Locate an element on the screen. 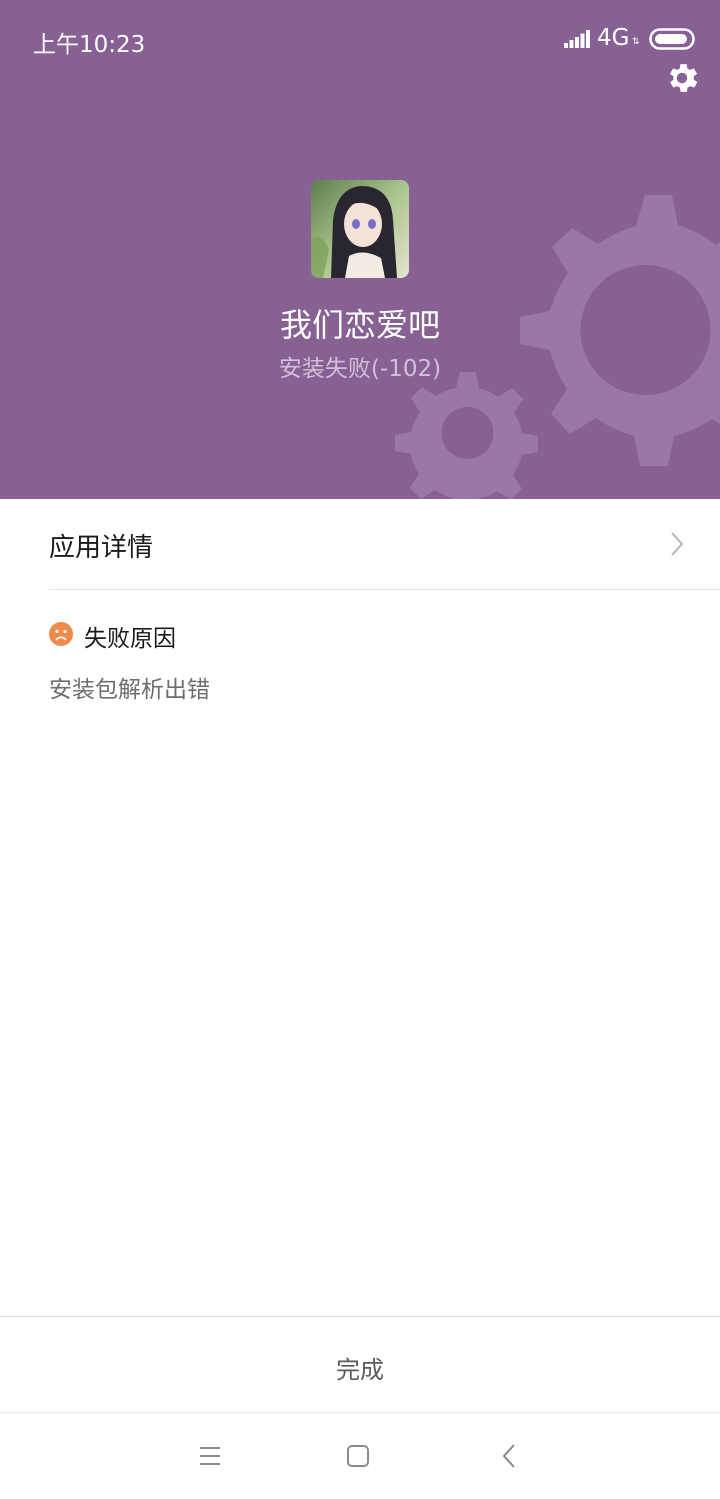 This screenshot has height=1499, width=720. app-details-label: 应用详情 is located at coordinates (101, 548).